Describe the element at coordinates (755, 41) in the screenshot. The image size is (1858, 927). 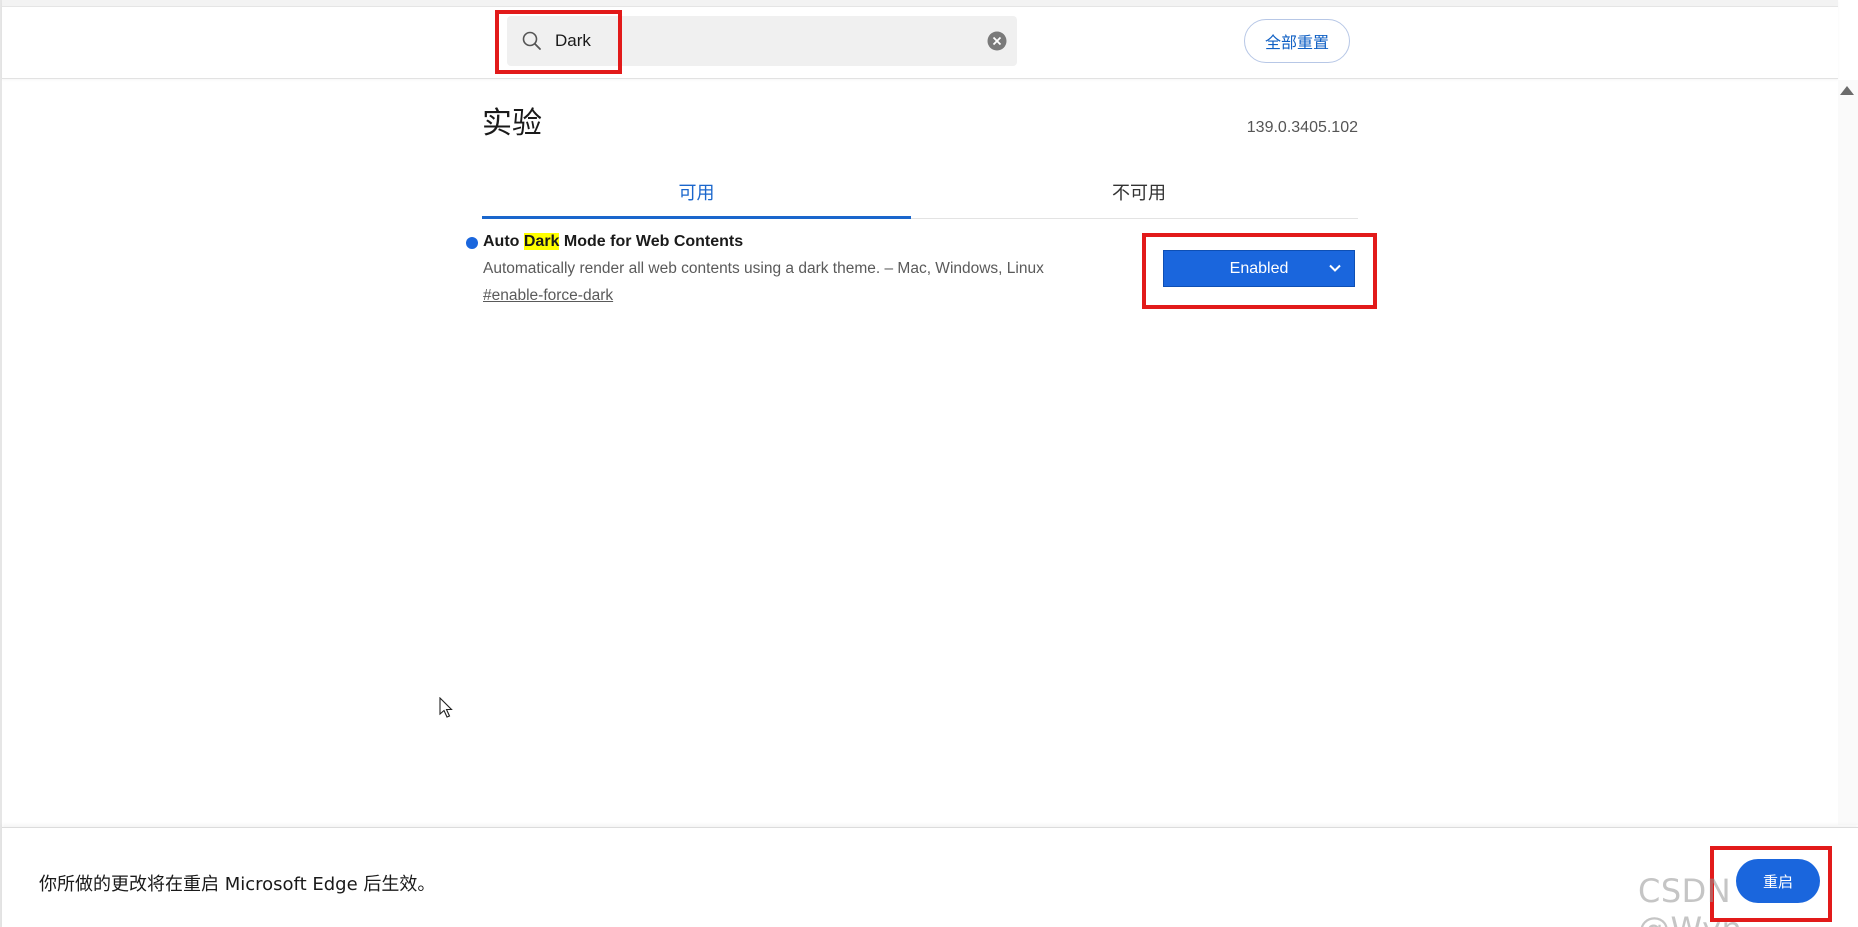
I see `search-input` at that location.